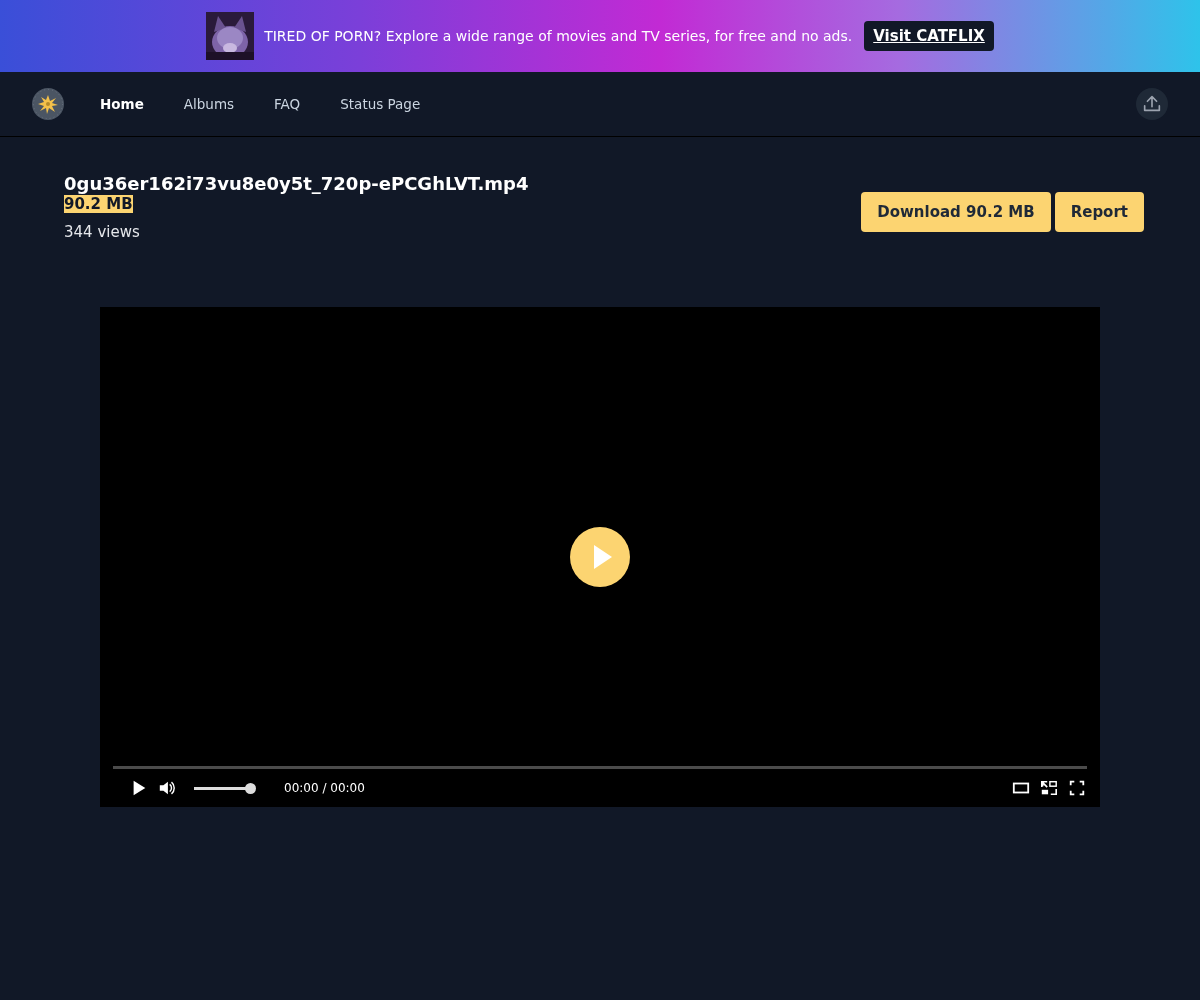 The width and height of the screenshot is (1200, 1000). What do you see at coordinates (602, 556) in the screenshot?
I see `play-icon` at bounding box center [602, 556].